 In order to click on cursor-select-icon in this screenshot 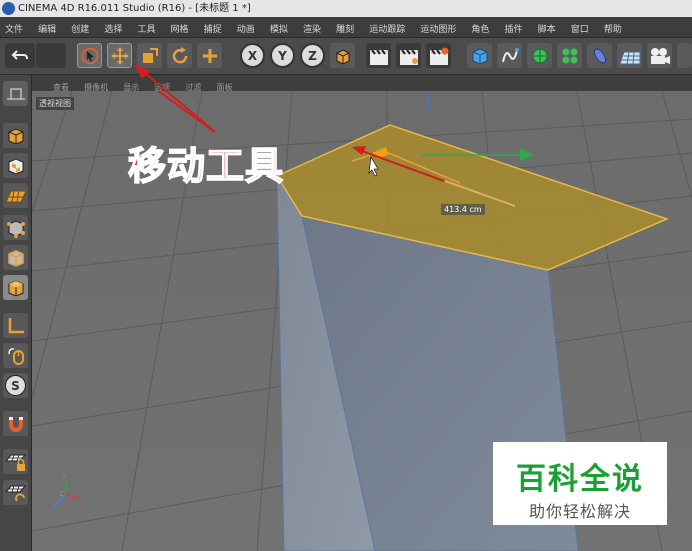, I will do `click(89, 55)`.